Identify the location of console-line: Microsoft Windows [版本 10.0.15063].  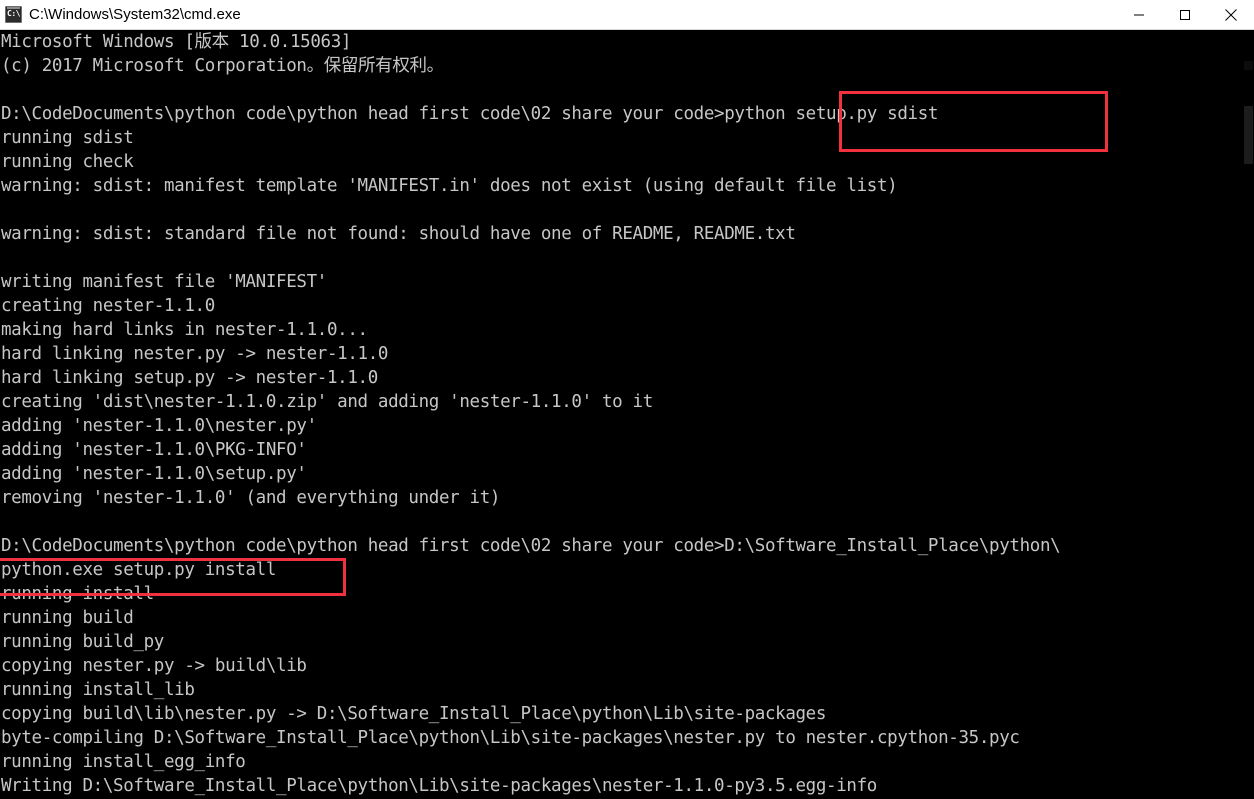
(176, 42).